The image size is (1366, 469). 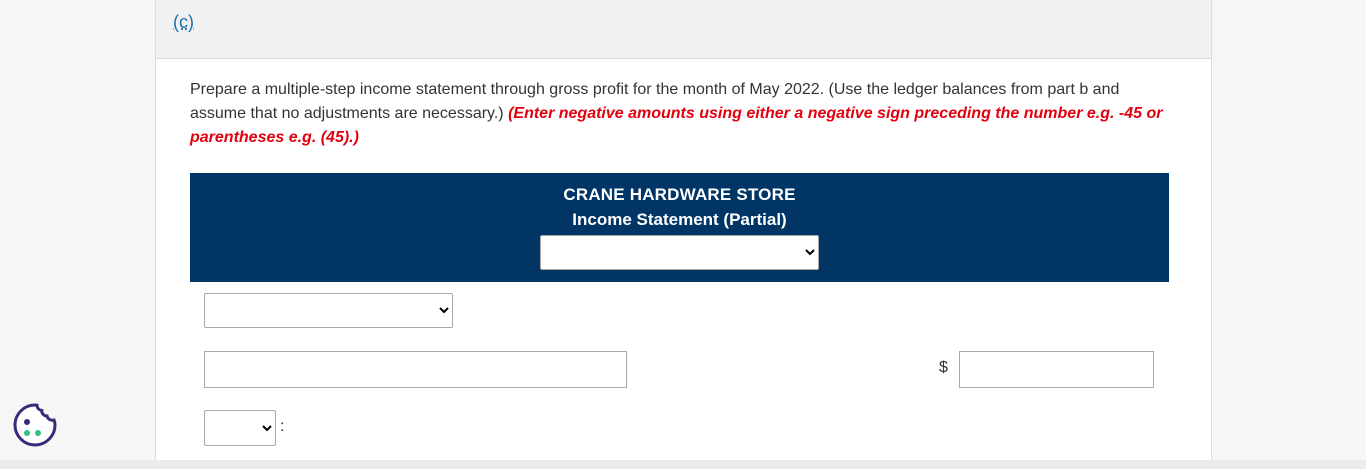 I want to click on part-header: (c), so click(x=683, y=29).